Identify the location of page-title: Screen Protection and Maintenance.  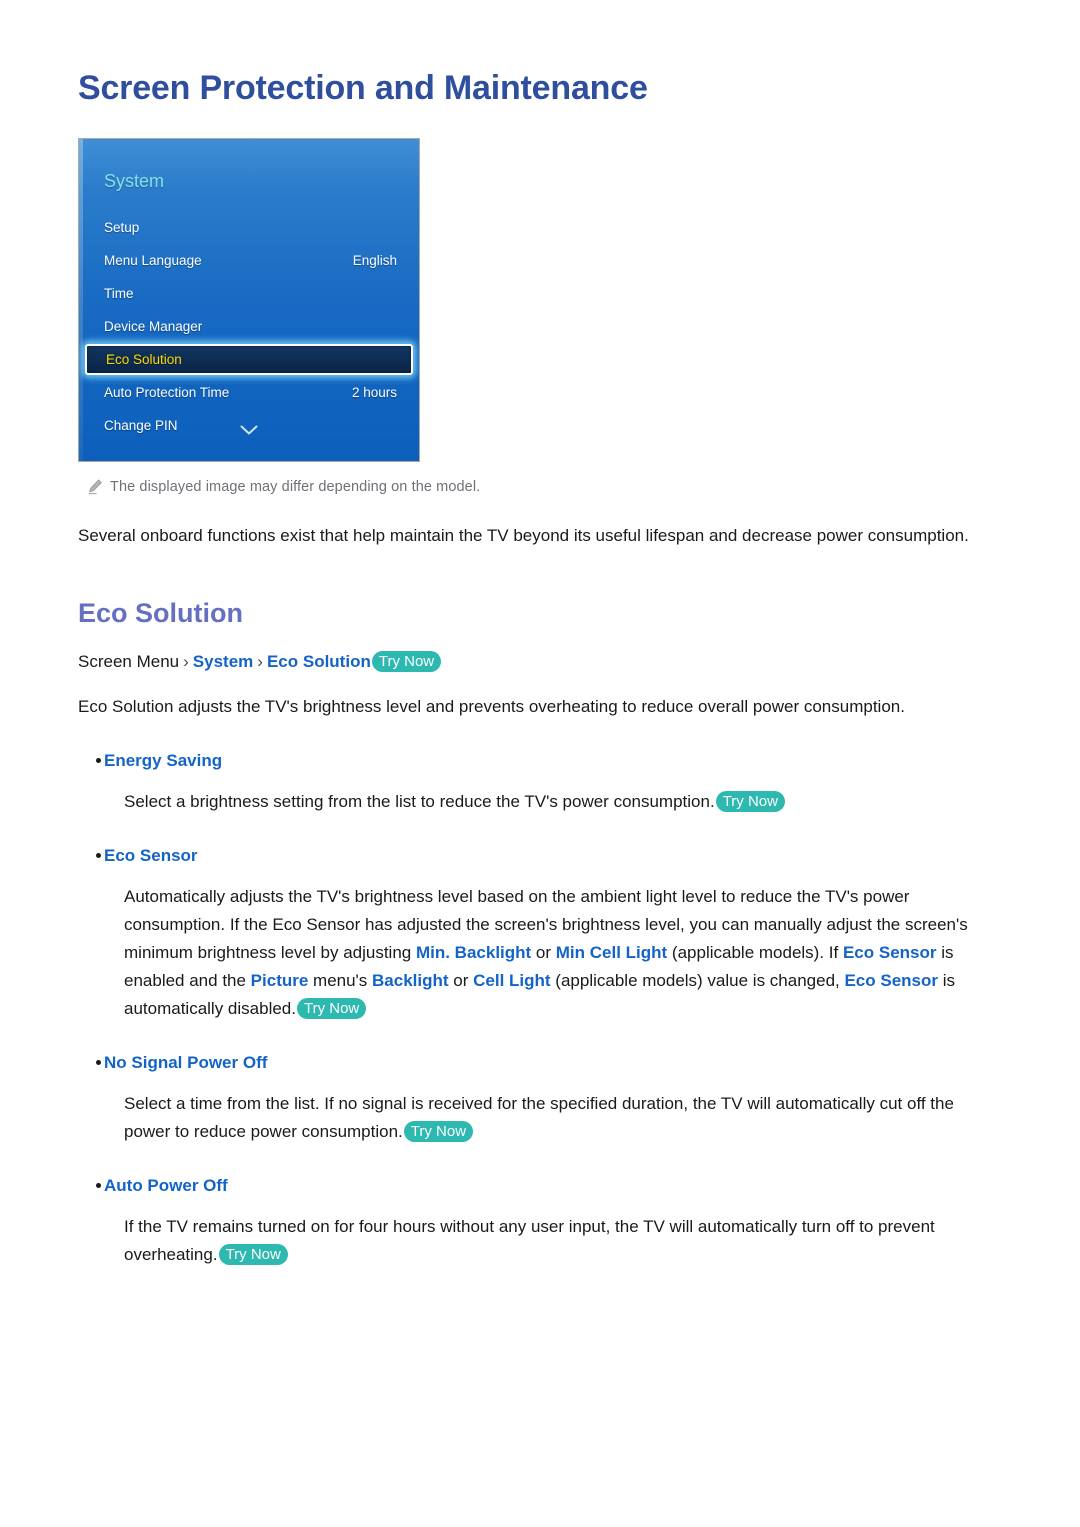
(363, 88).